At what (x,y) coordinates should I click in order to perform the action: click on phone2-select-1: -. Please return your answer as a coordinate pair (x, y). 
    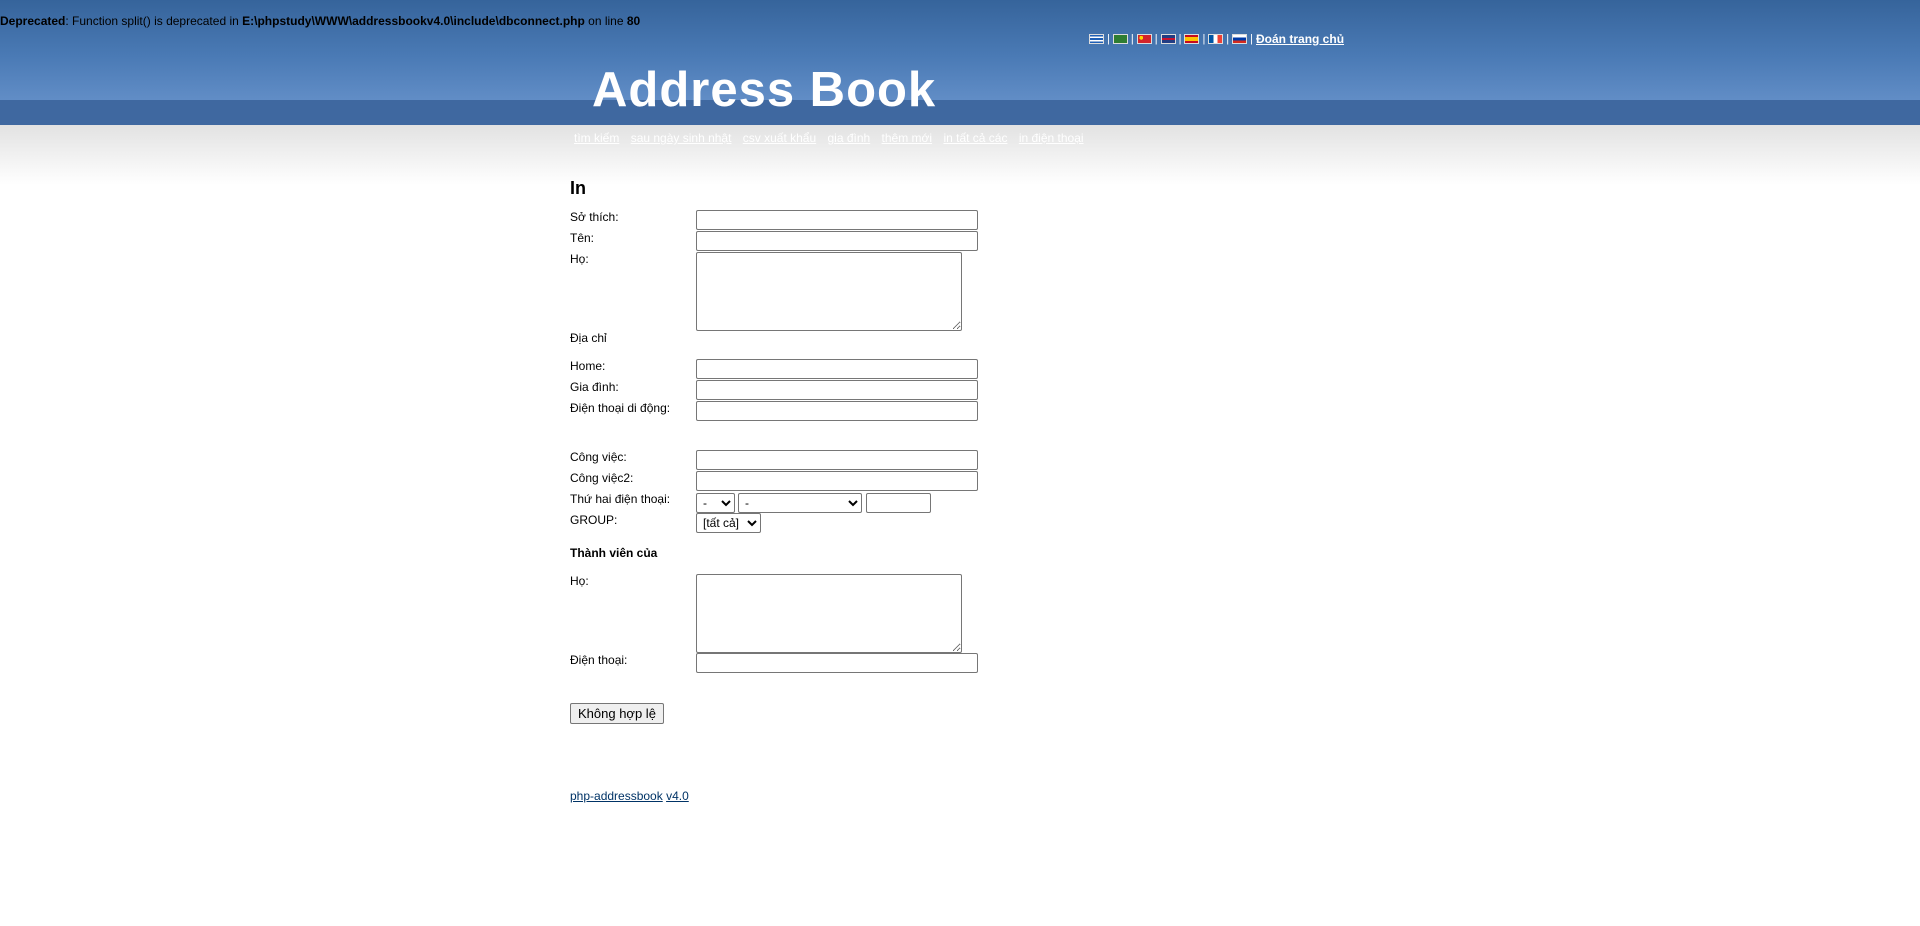
    Looking at the image, I should click on (715, 503).